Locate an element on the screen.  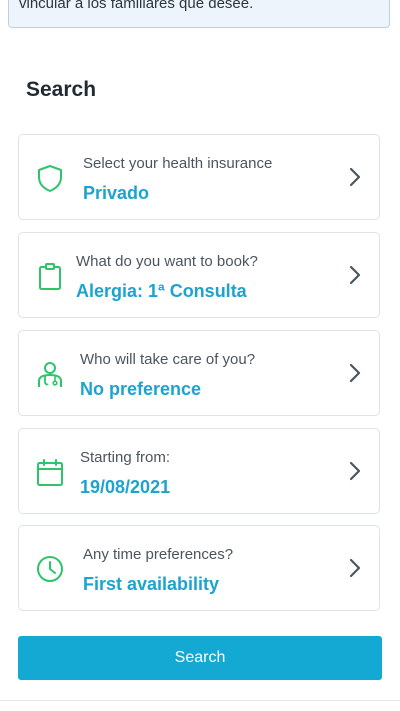
search-button: Search is located at coordinates (200, 658).